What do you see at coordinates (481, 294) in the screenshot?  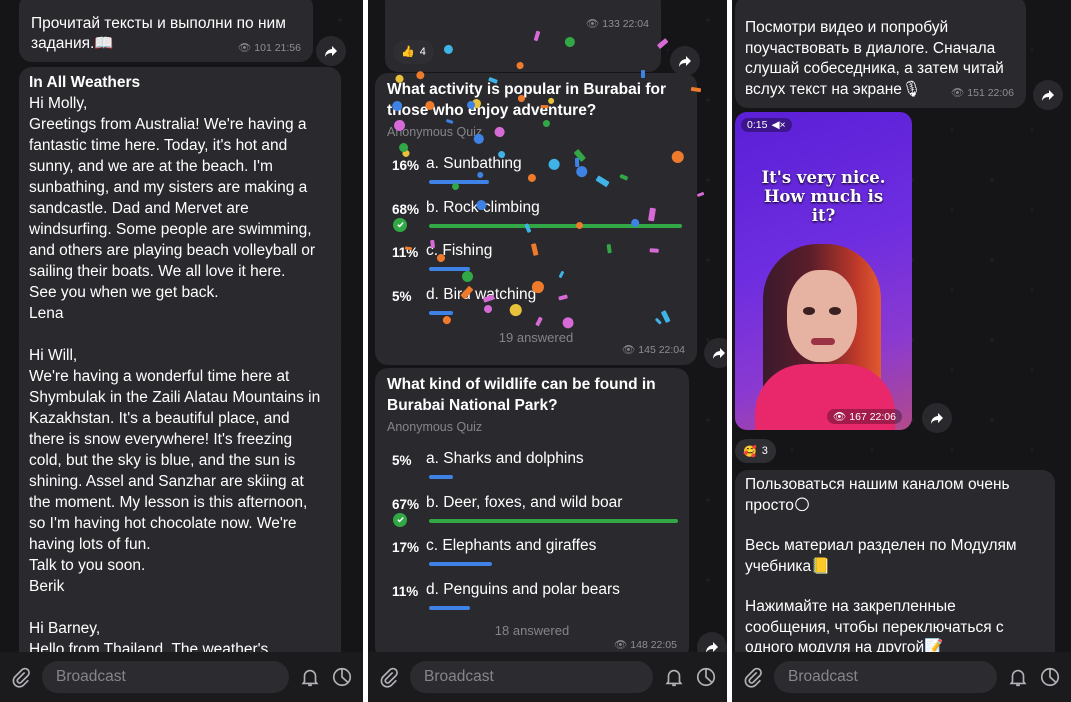 I see `option-label: d. Bird watching` at bounding box center [481, 294].